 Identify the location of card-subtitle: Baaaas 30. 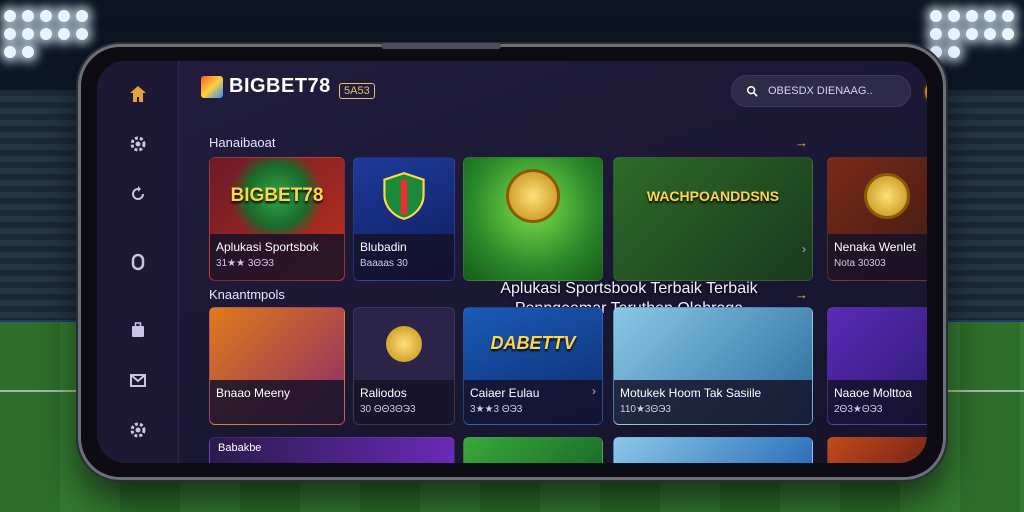
(384, 263).